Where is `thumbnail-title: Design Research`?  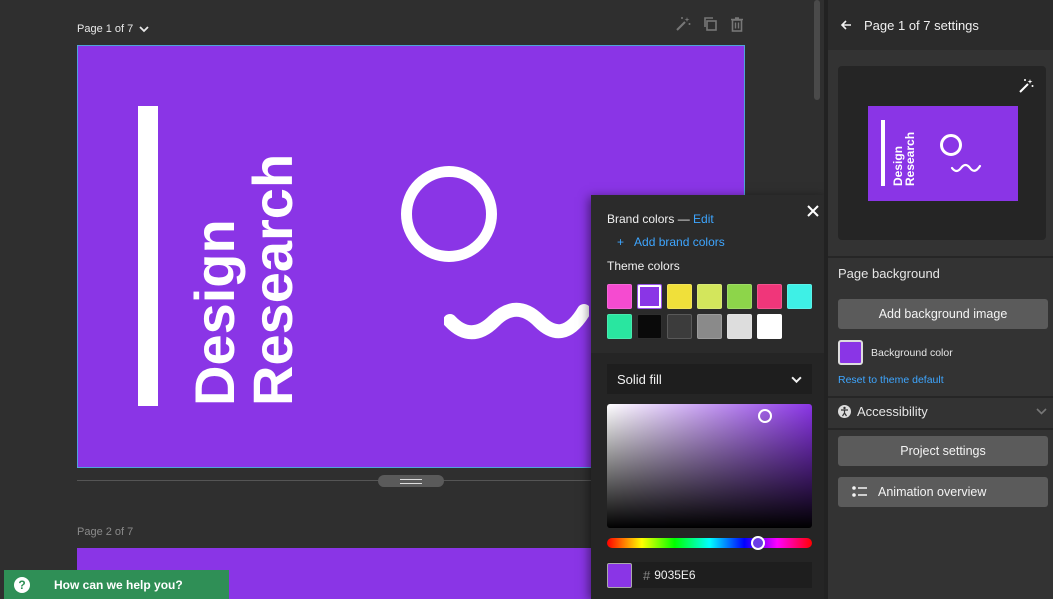 thumbnail-title: Design Research is located at coordinates (904, 158).